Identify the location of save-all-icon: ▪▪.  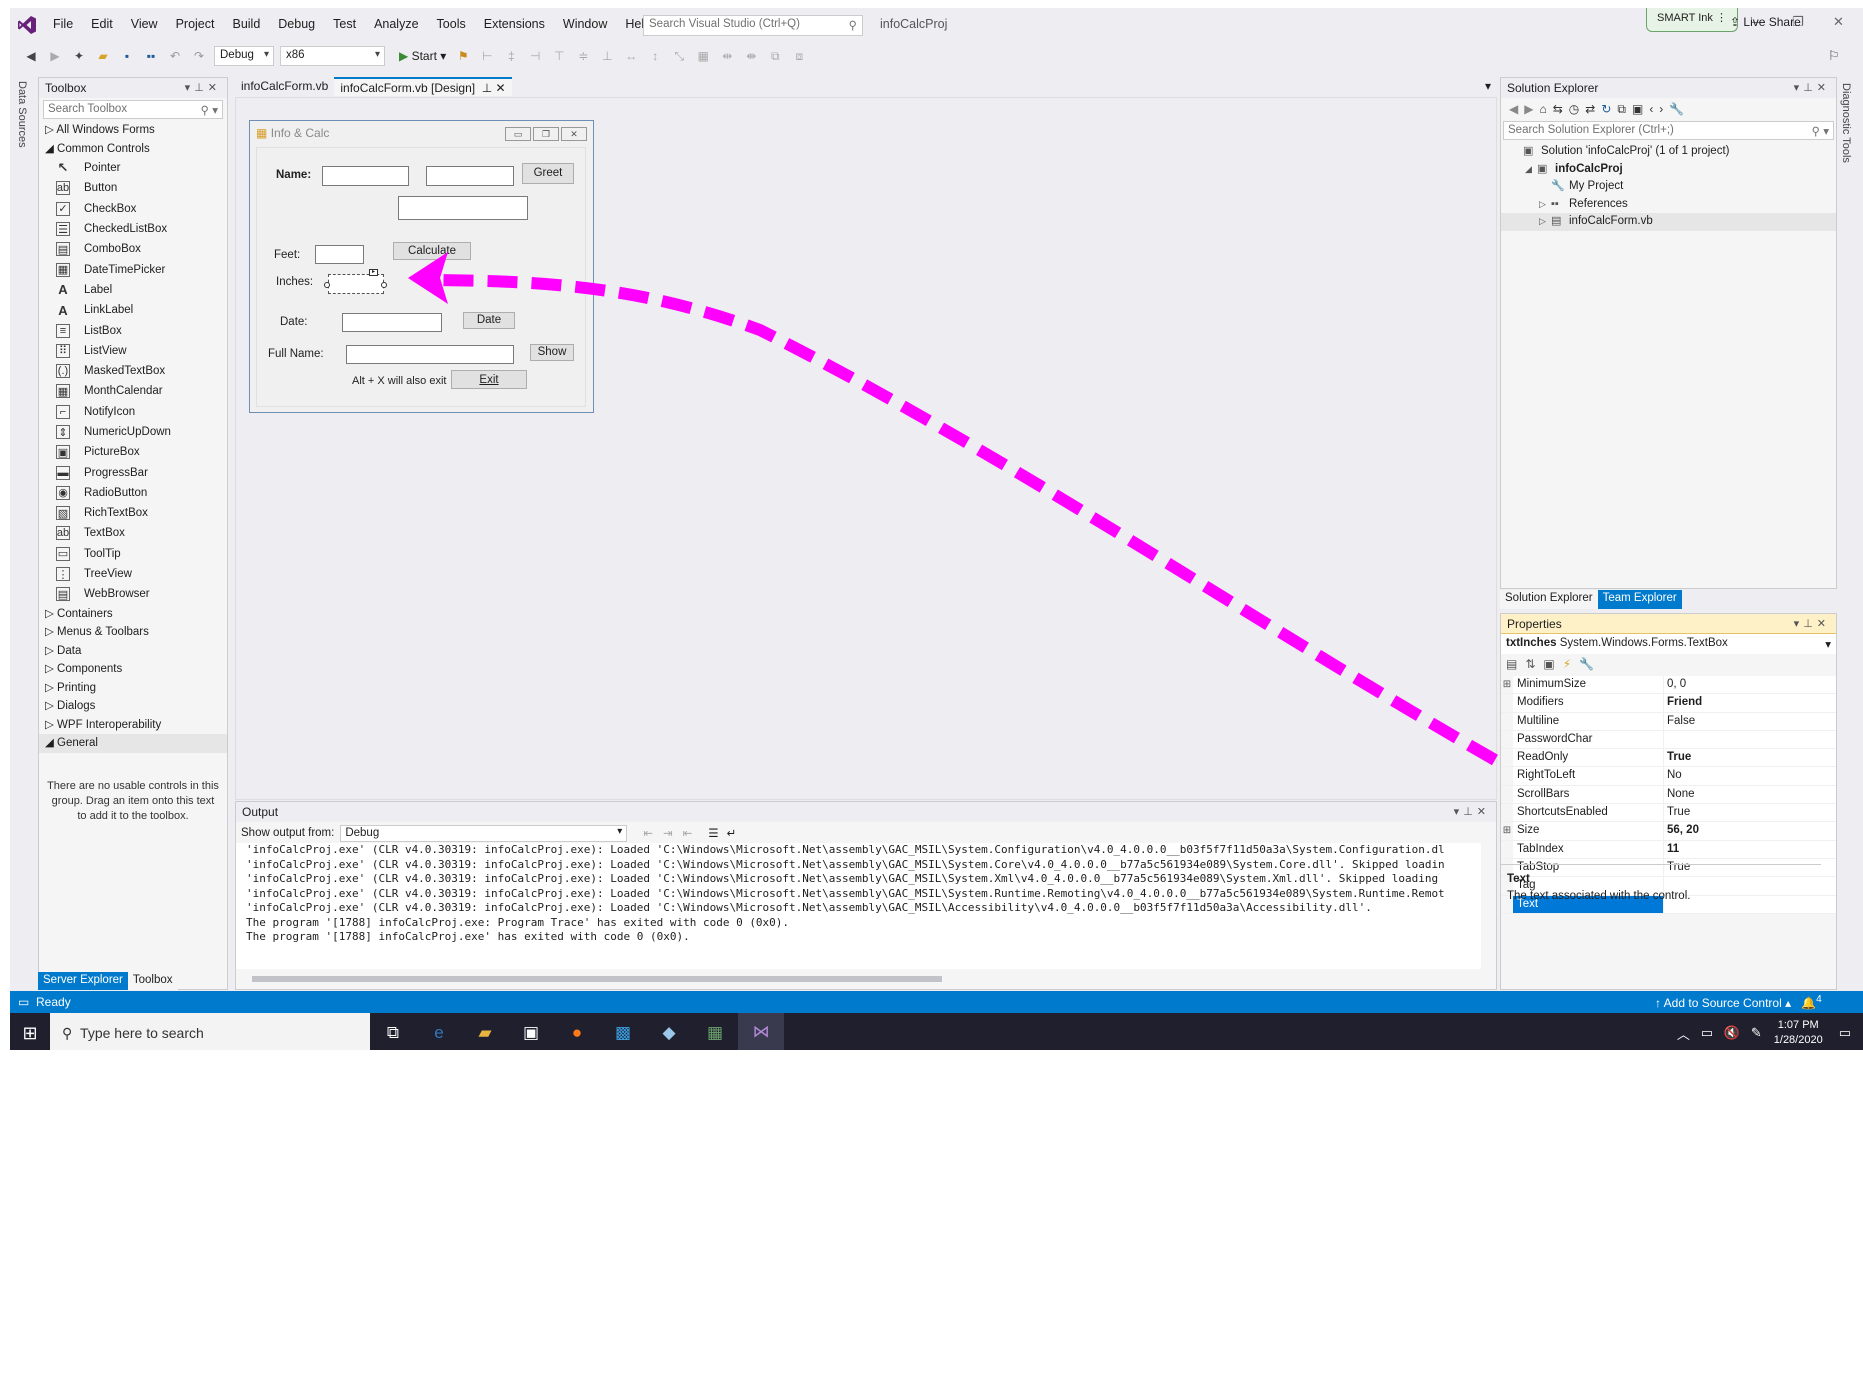
(151, 56).